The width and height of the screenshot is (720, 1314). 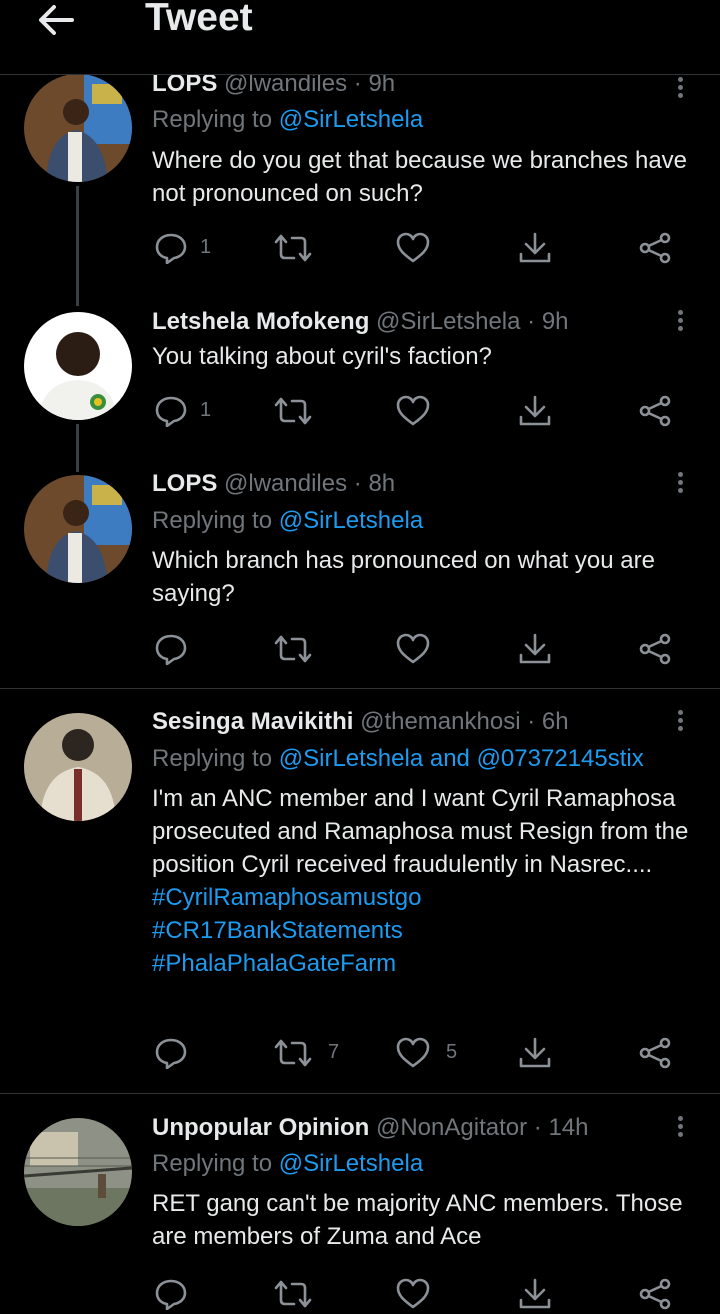 What do you see at coordinates (555, 721) in the screenshot?
I see `timestamp: 6h` at bounding box center [555, 721].